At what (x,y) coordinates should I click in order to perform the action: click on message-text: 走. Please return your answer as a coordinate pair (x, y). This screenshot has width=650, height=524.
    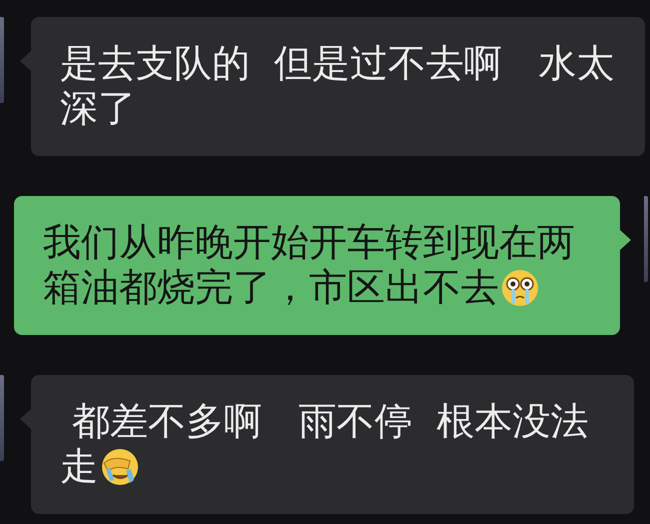
    Looking at the image, I should click on (79, 466).